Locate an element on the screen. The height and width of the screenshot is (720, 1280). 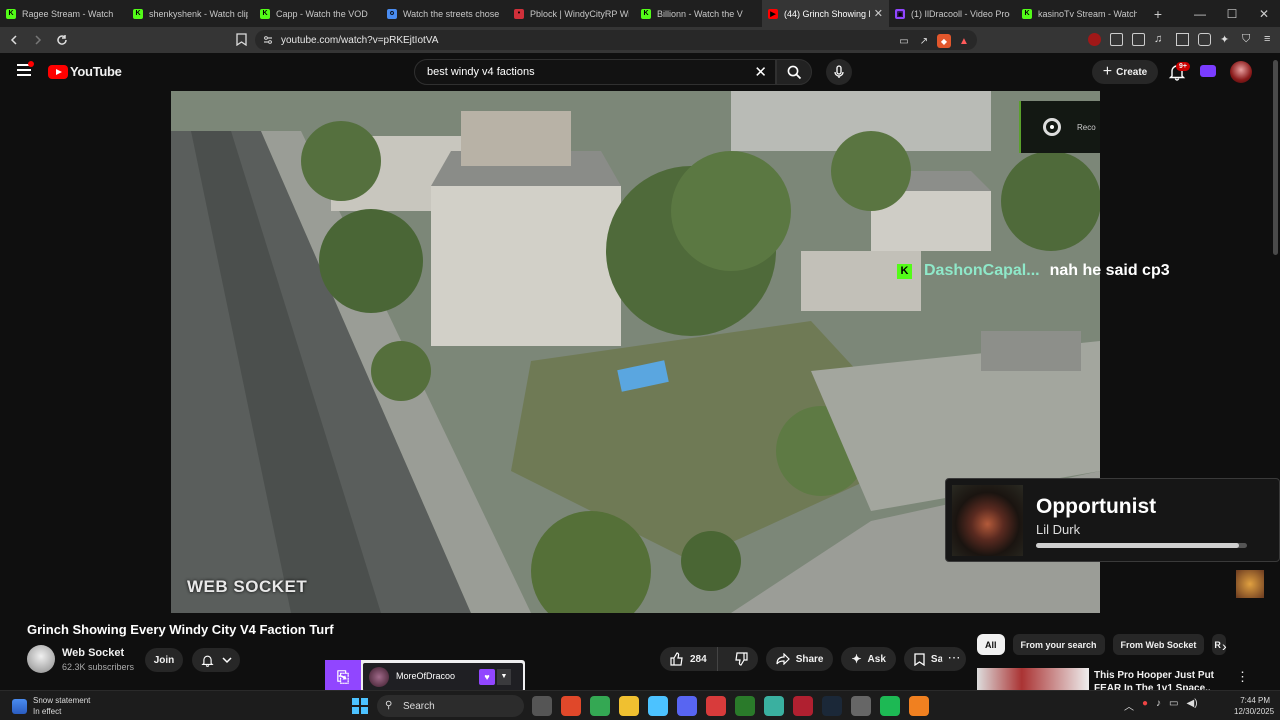
wallet-icon is located at coordinates (1204, 39).